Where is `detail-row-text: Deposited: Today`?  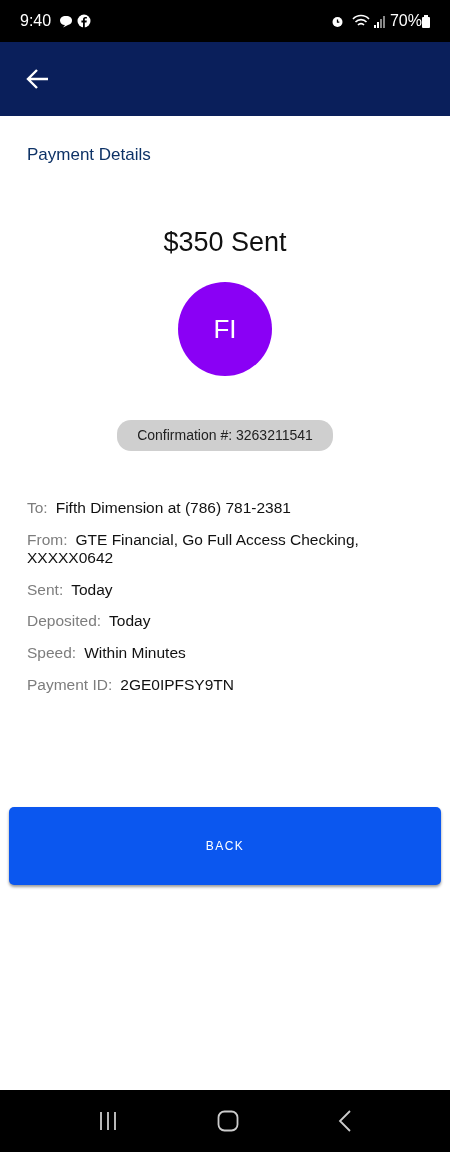 detail-row-text: Deposited: Today is located at coordinates (89, 621).